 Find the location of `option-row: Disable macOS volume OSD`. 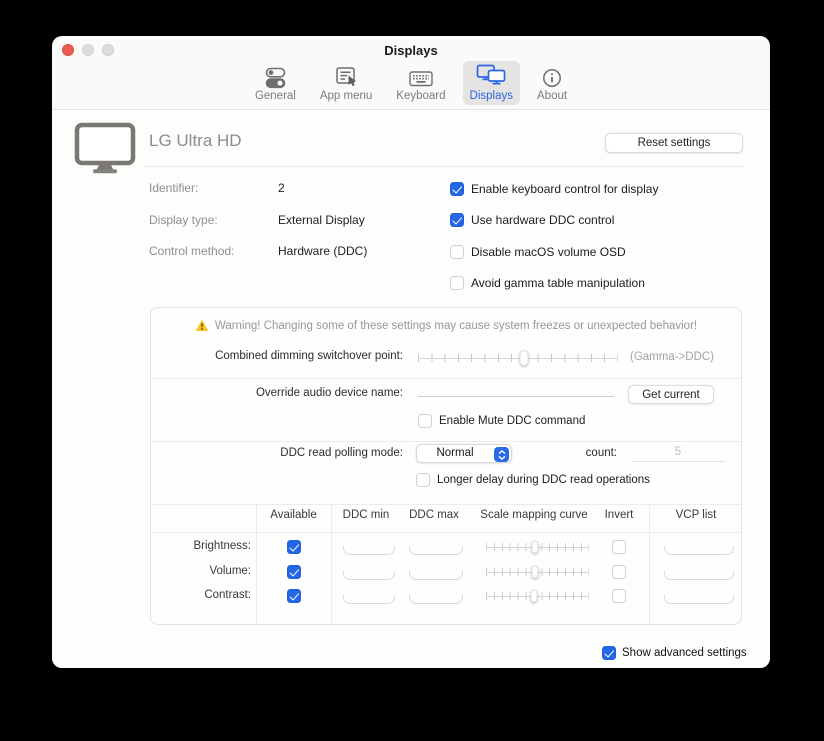

option-row: Disable macOS volume OSD is located at coordinates (538, 252).